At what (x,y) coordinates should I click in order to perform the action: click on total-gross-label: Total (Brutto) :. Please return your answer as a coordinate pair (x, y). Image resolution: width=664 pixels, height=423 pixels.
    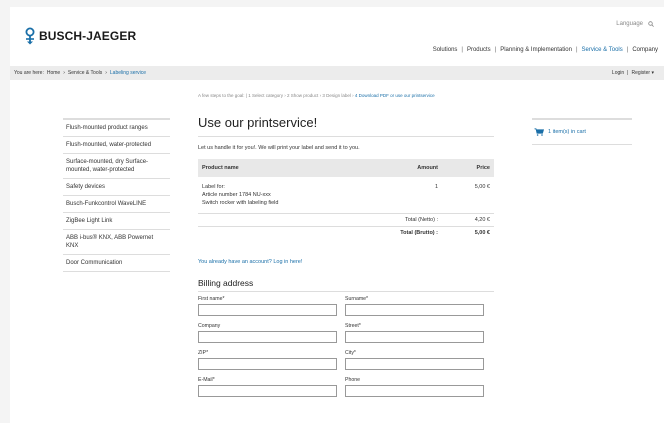
    Looking at the image, I should click on (320, 232).